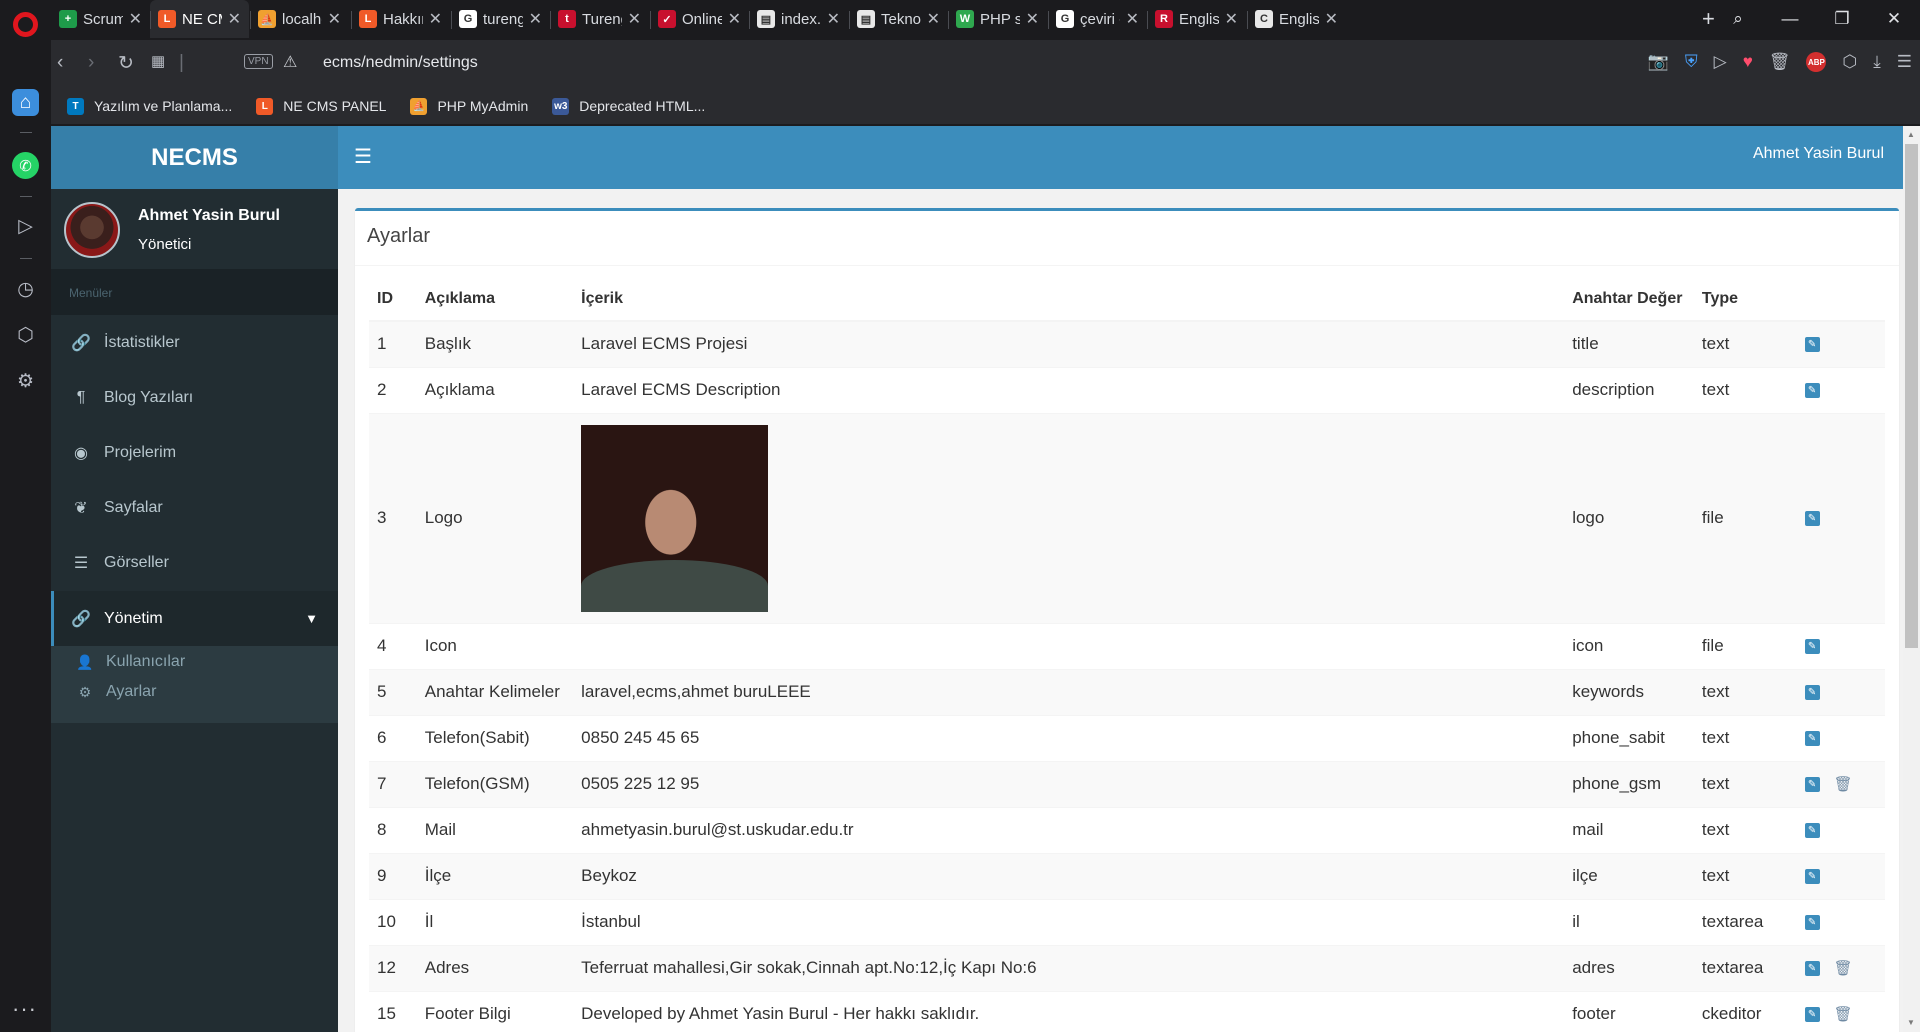 The height and width of the screenshot is (1032, 1920). Describe the element at coordinates (321, 106) in the screenshot. I see `bookmark-item: L NE CMS PANEL` at that location.